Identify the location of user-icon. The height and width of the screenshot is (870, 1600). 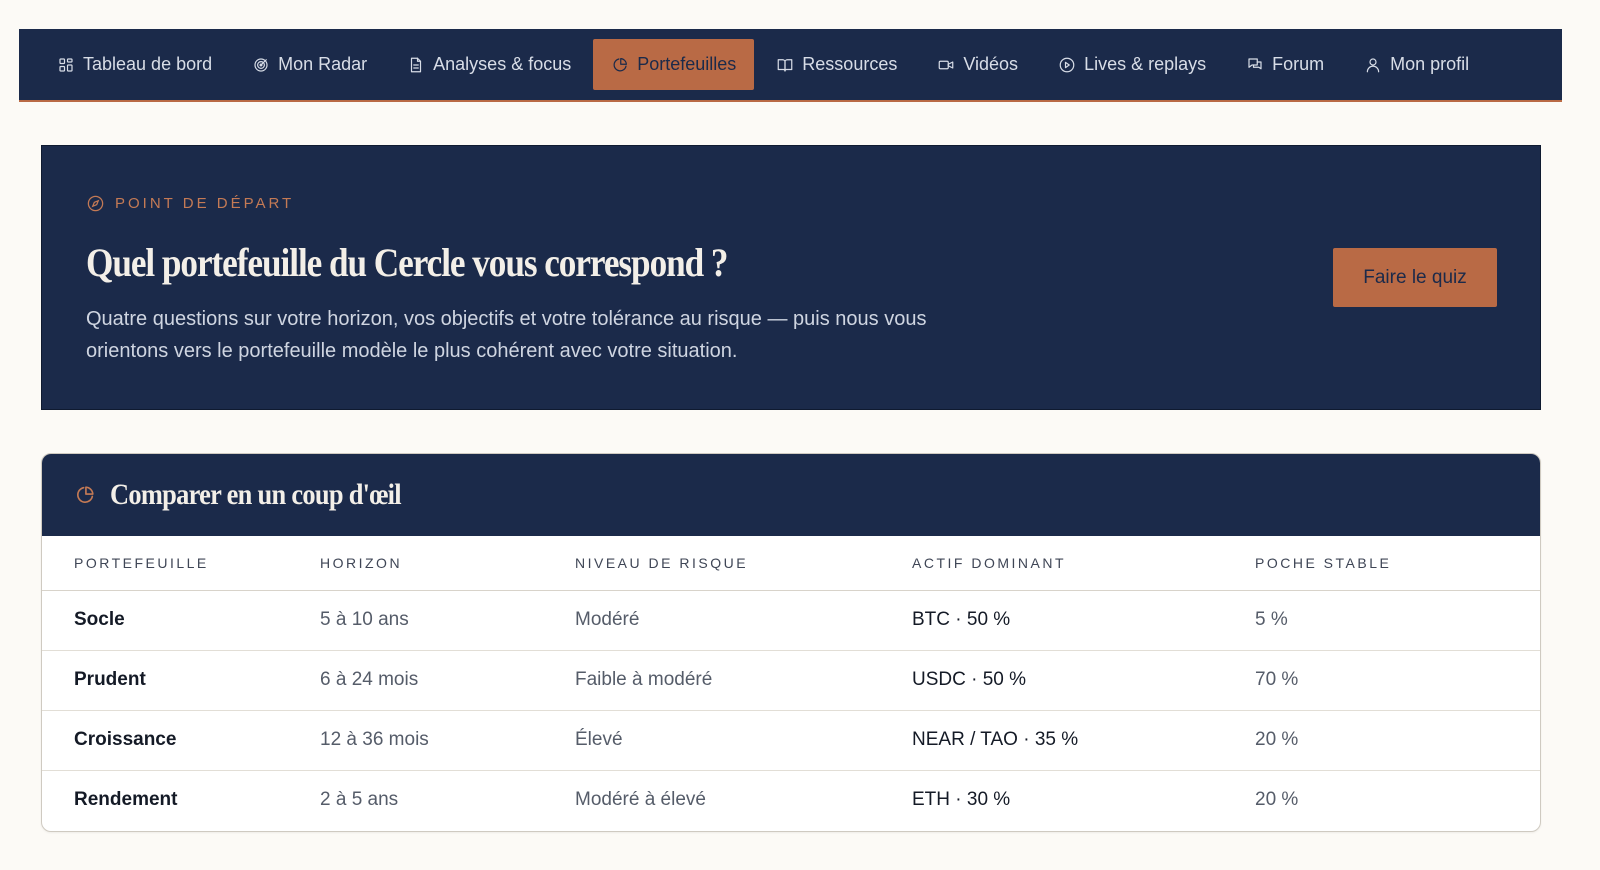
(1373, 64).